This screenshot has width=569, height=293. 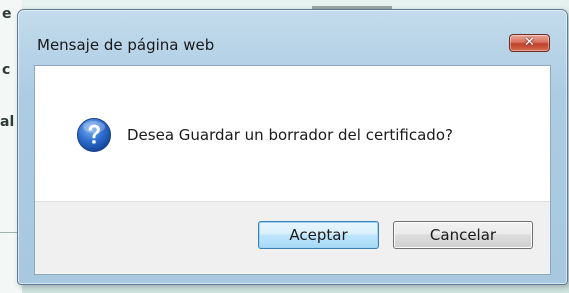 What do you see at coordinates (94, 135) in the screenshot?
I see `question-icon` at bounding box center [94, 135].